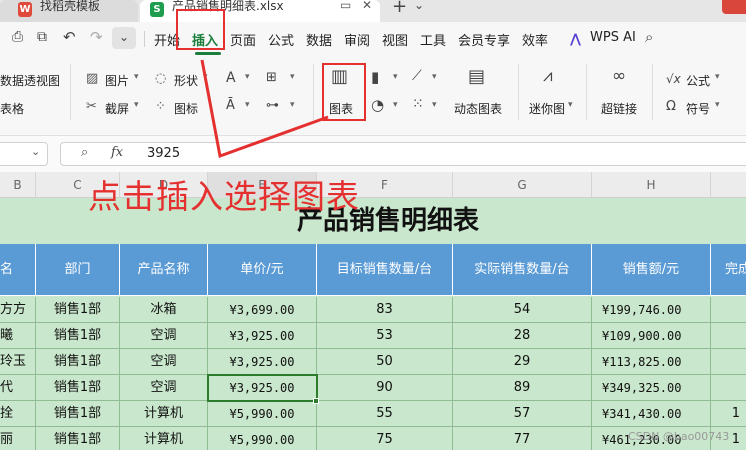 This screenshot has height=450, width=746. Describe the element at coordinates (264, 109) in the screenshot. I see `callout-arrow` at that location.